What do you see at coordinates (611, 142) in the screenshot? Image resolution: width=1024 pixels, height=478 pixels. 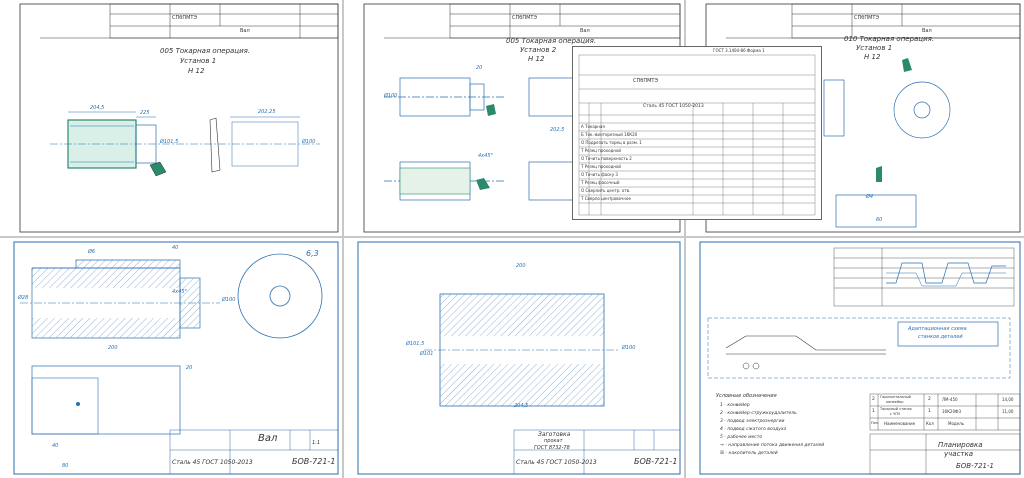 I see `card-row: О Подрезать торец в разм. 1` at bounding box center [611, 142].